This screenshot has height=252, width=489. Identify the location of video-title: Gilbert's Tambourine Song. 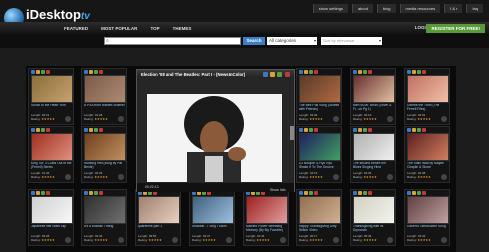
(428, 229).